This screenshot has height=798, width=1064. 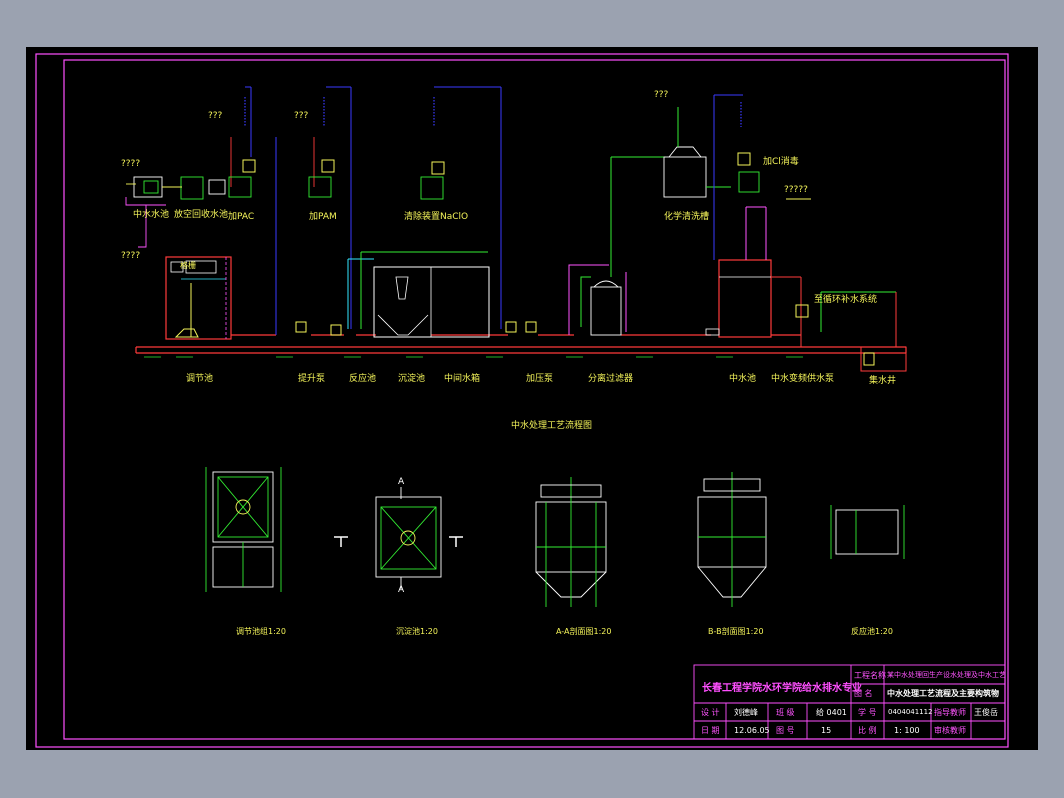 I want to click on sheet-label: 图 号, so click(x=785, y=730).